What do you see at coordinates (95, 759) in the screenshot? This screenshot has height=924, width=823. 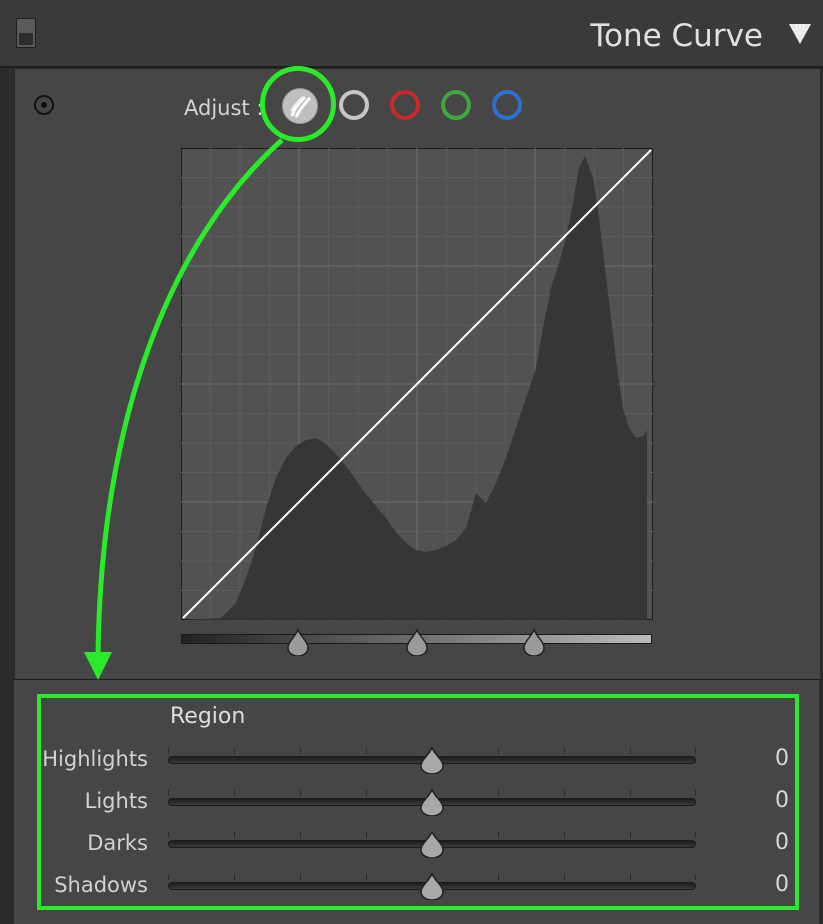 I see `highlights-label: Highlights` at bounding box center [95, 759].